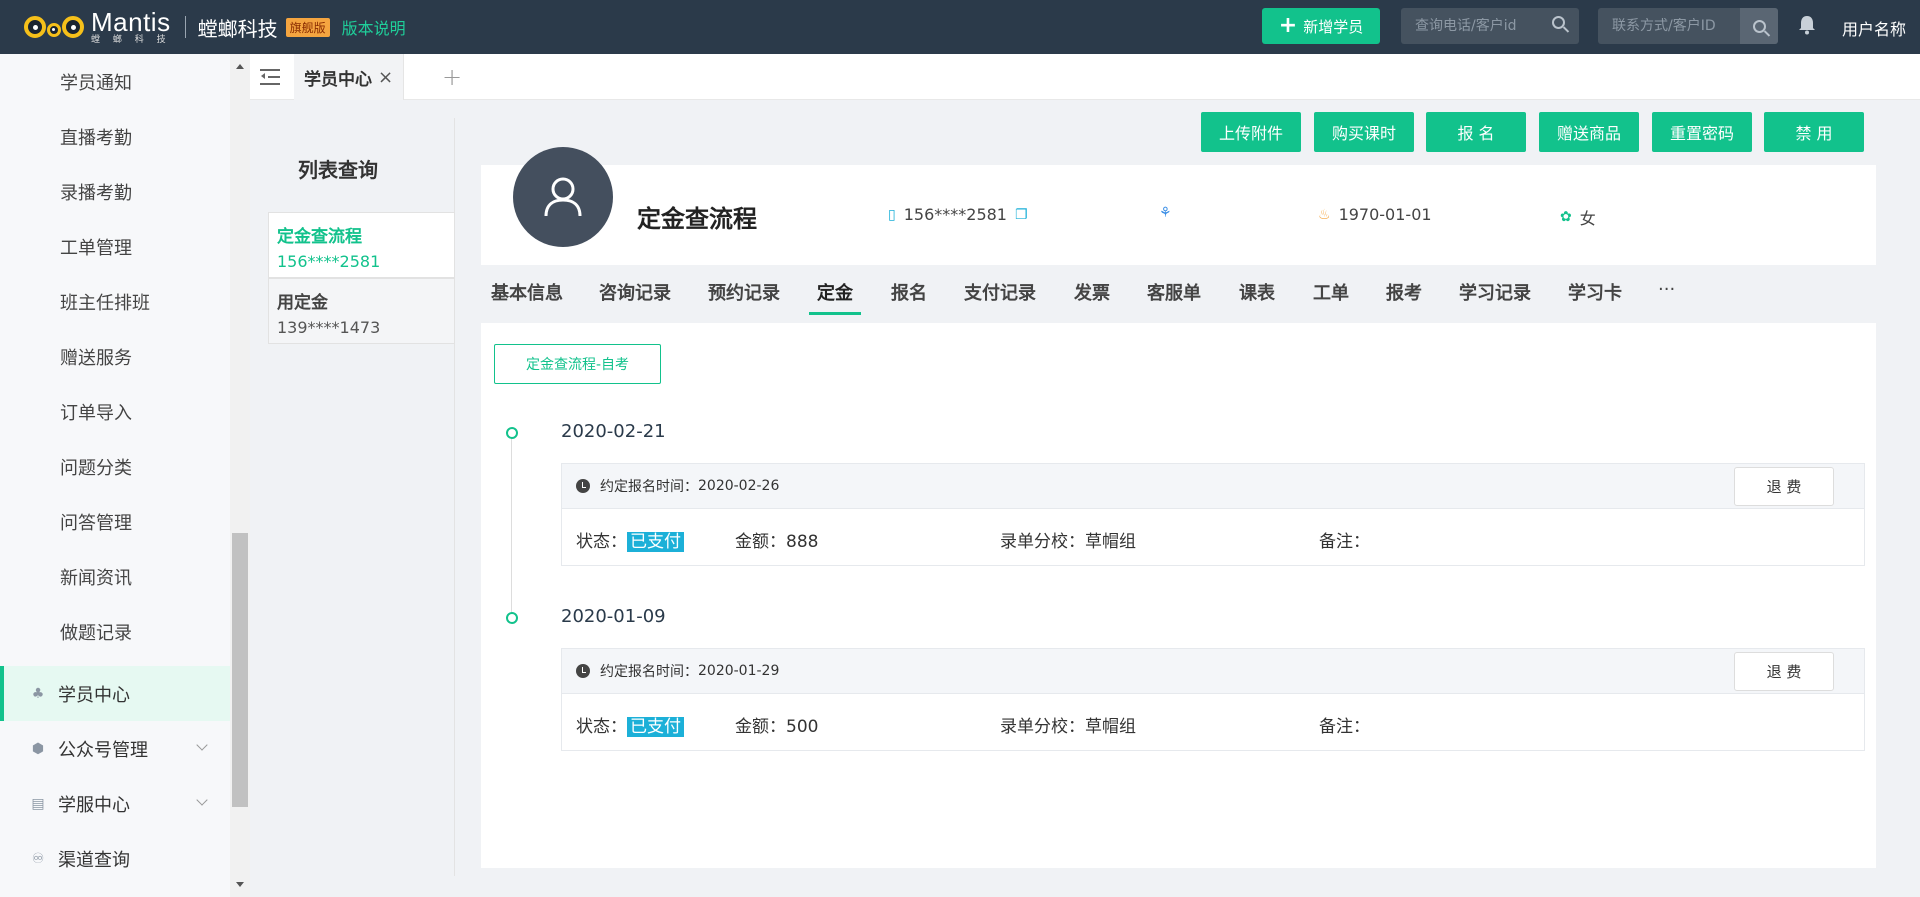 This screenshot has height=897, width=1920. What do you see at coordinates (105, 303) in the screenshot?
I see `sidebar-item-label: 班主任排班` at bounding box center [105, 303].